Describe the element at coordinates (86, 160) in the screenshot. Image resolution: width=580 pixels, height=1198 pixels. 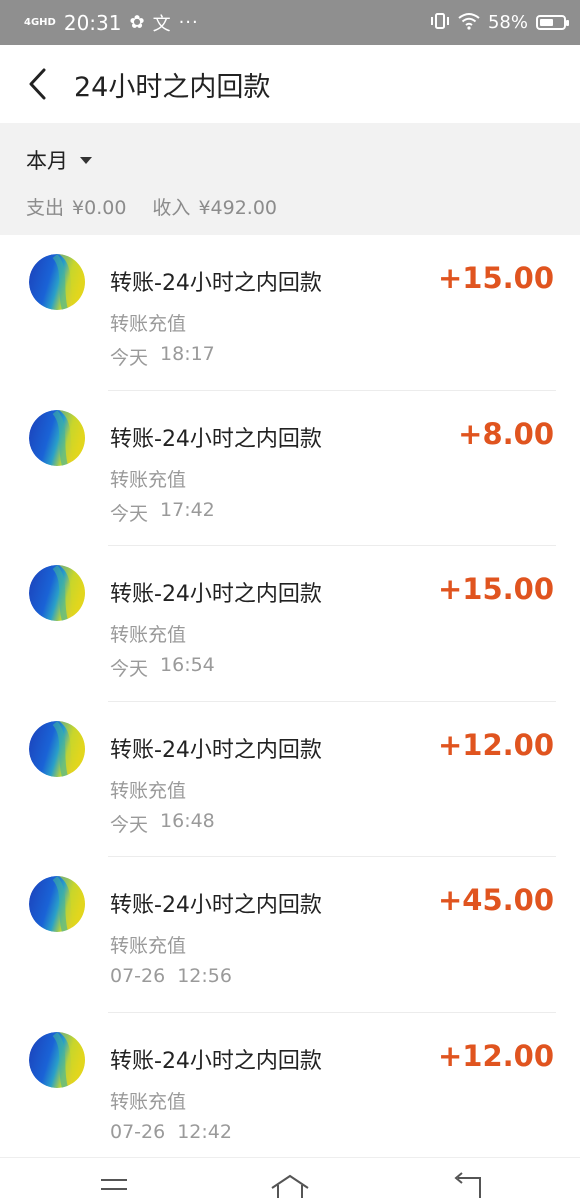
I see `caret-down-icon` at that location.